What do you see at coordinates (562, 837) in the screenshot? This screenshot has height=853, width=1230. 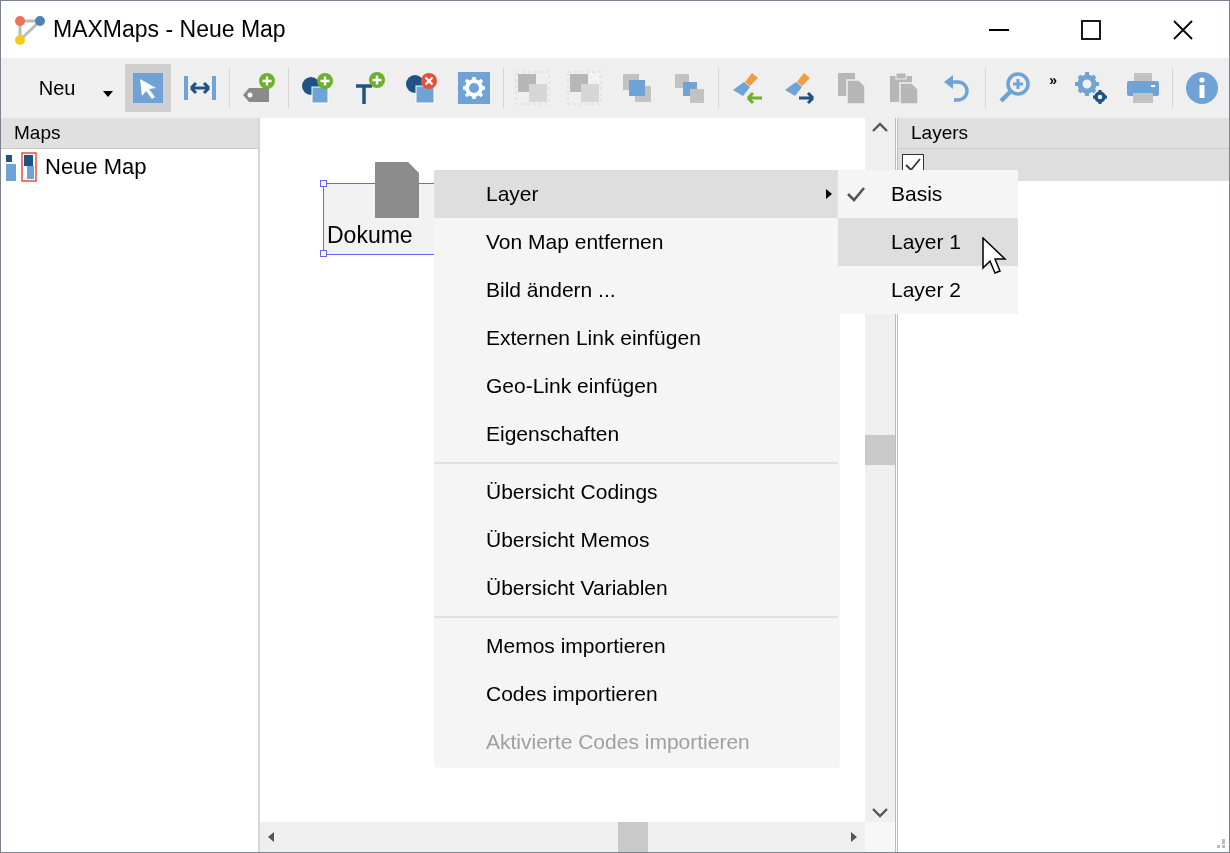 I see `horizontal-scrollbar` at bounding box center [562, 837].